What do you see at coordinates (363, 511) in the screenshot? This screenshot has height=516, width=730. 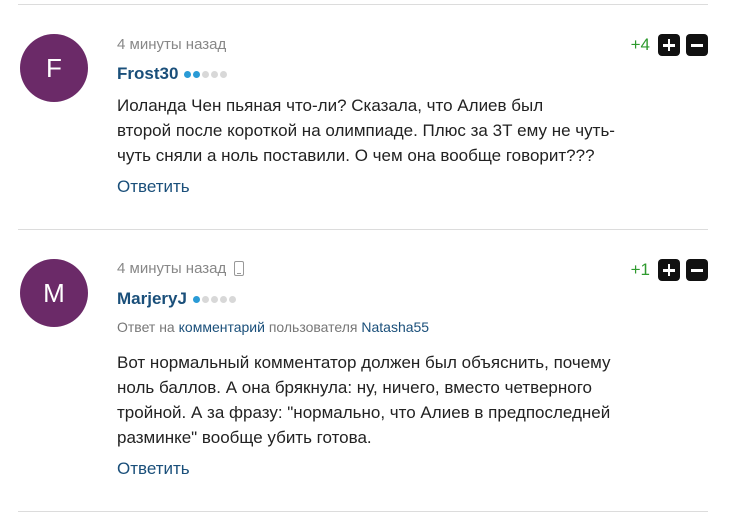 I see `bottom-divider` at bounding box center [363, 511].